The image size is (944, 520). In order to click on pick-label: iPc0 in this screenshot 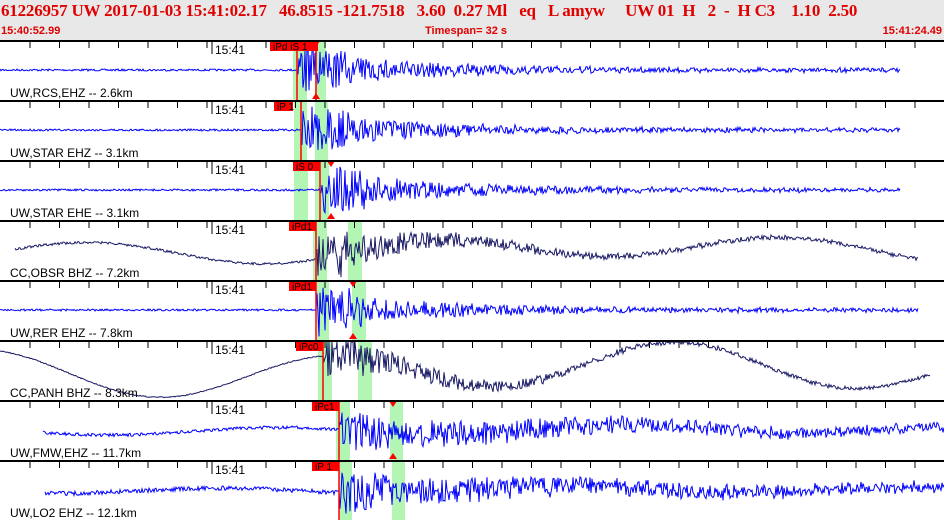, I will do `click(309, 347)`.